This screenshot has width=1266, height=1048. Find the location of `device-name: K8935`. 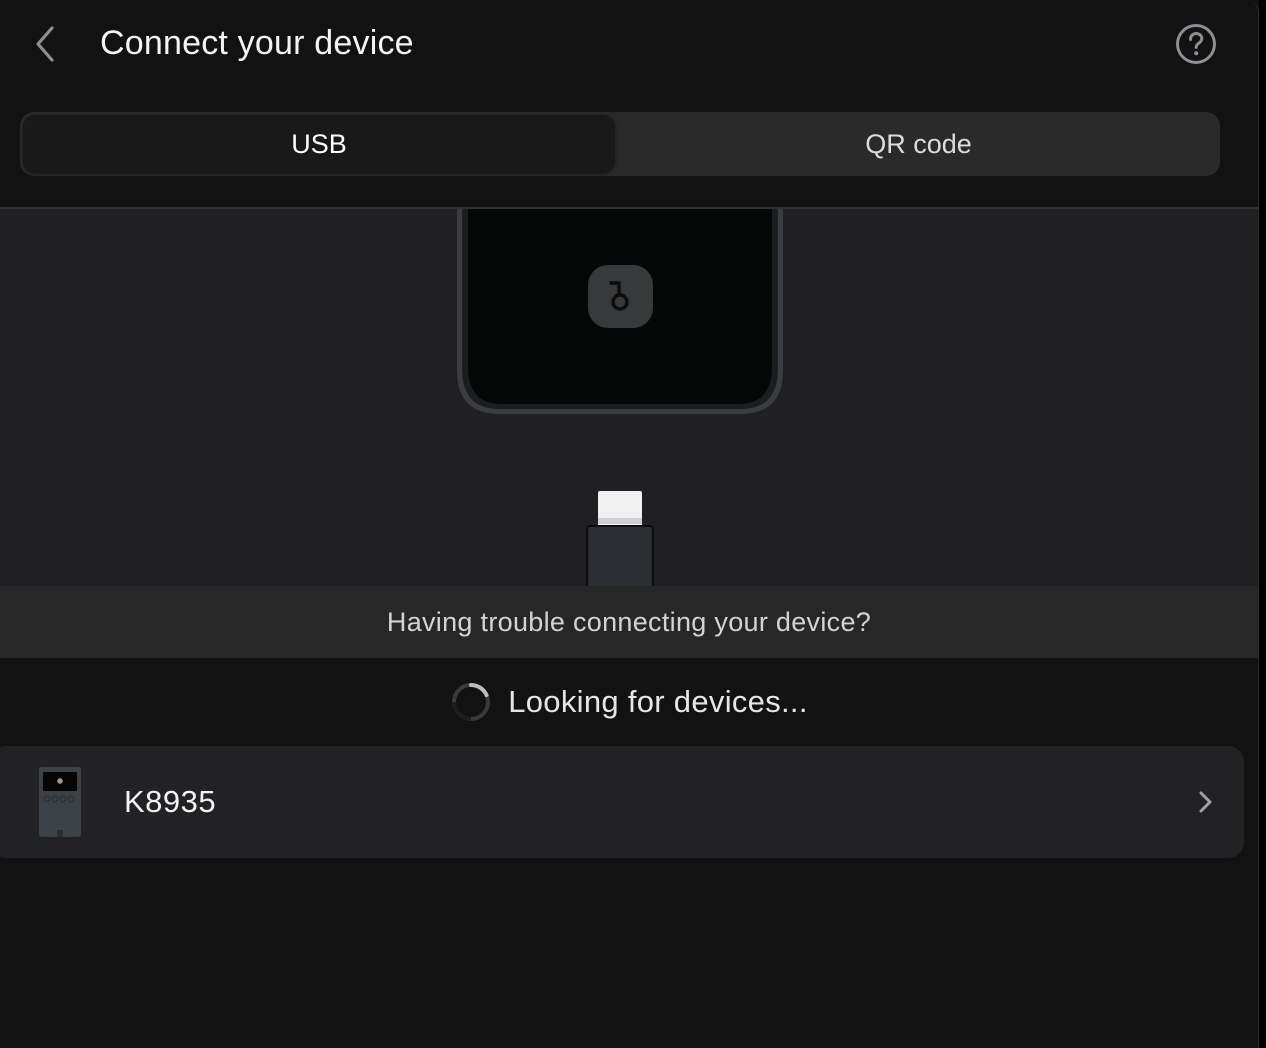

device-name: K8935 is located at coordinates (170, 801).